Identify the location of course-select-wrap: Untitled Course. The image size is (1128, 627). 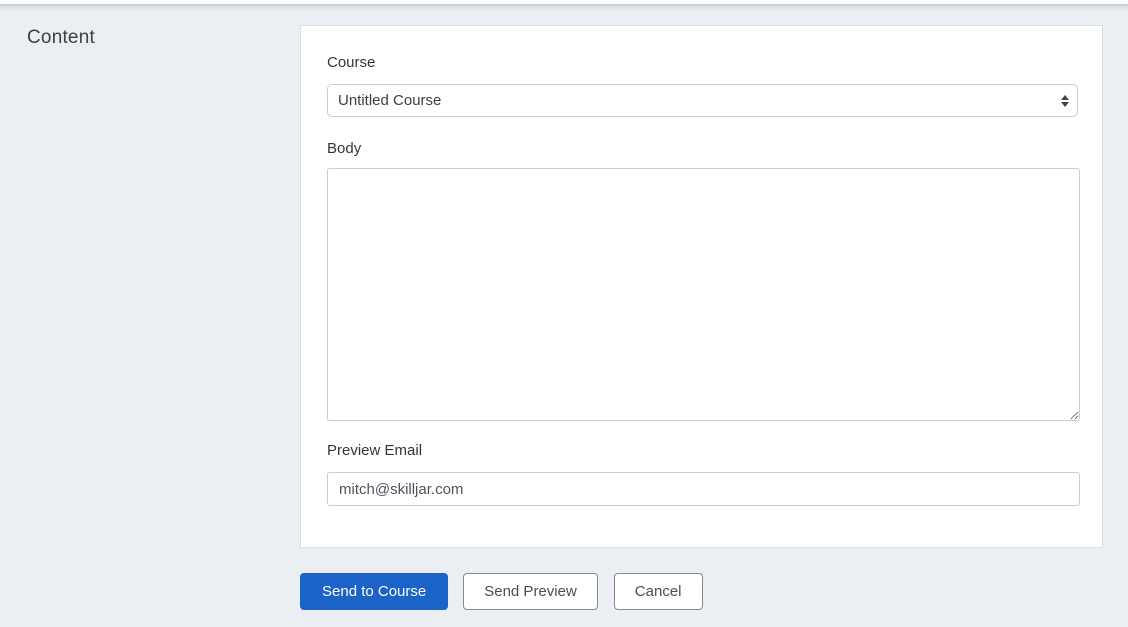
(702, 100).